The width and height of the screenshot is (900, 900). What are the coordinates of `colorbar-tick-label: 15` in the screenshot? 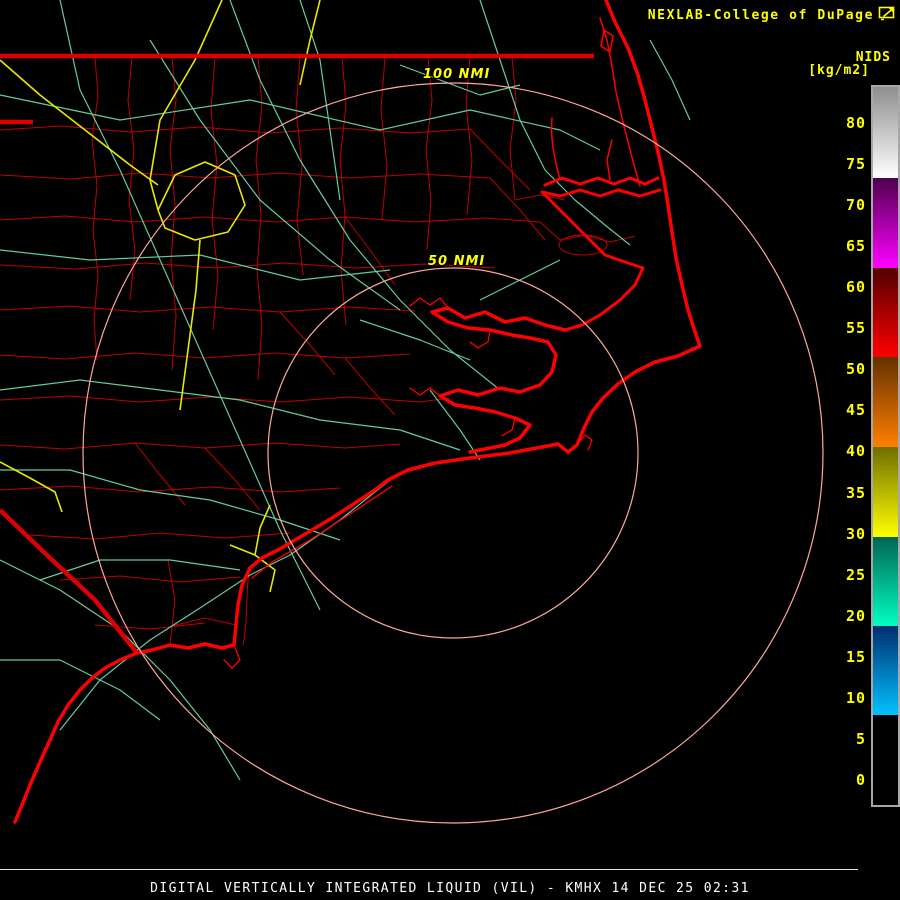 It's located at (855, 656).